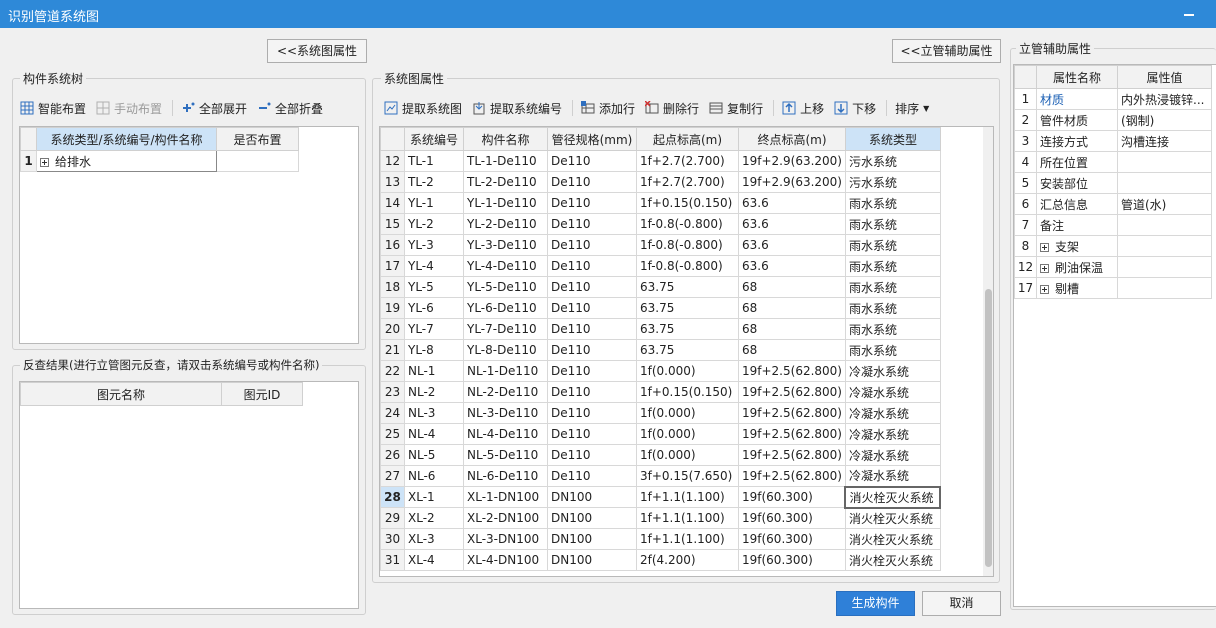 The height and width of the screenshot is (628, 1216). What do you see at coordinates (257, 139) in the screenshot?
I see `tree-col-placed: 是否布置` at bounding box center [257, 139].